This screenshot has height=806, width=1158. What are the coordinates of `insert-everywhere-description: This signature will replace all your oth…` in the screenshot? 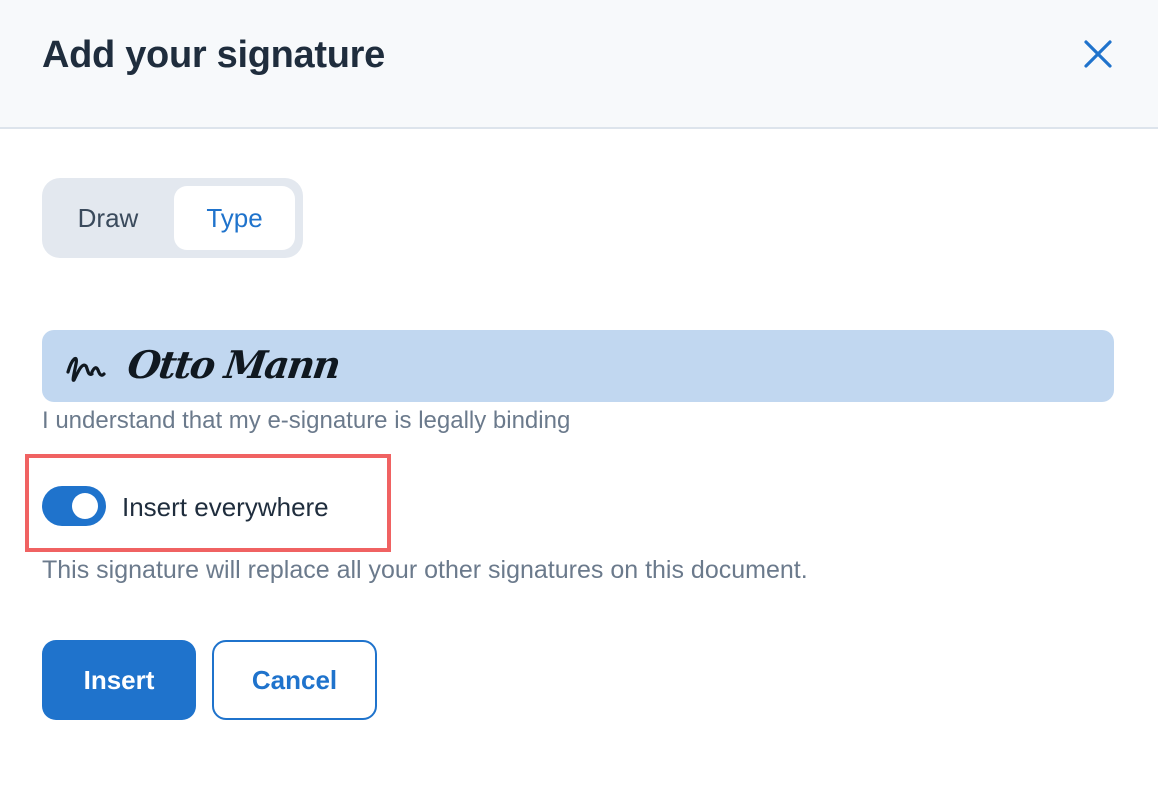 It's located at (425, 570).